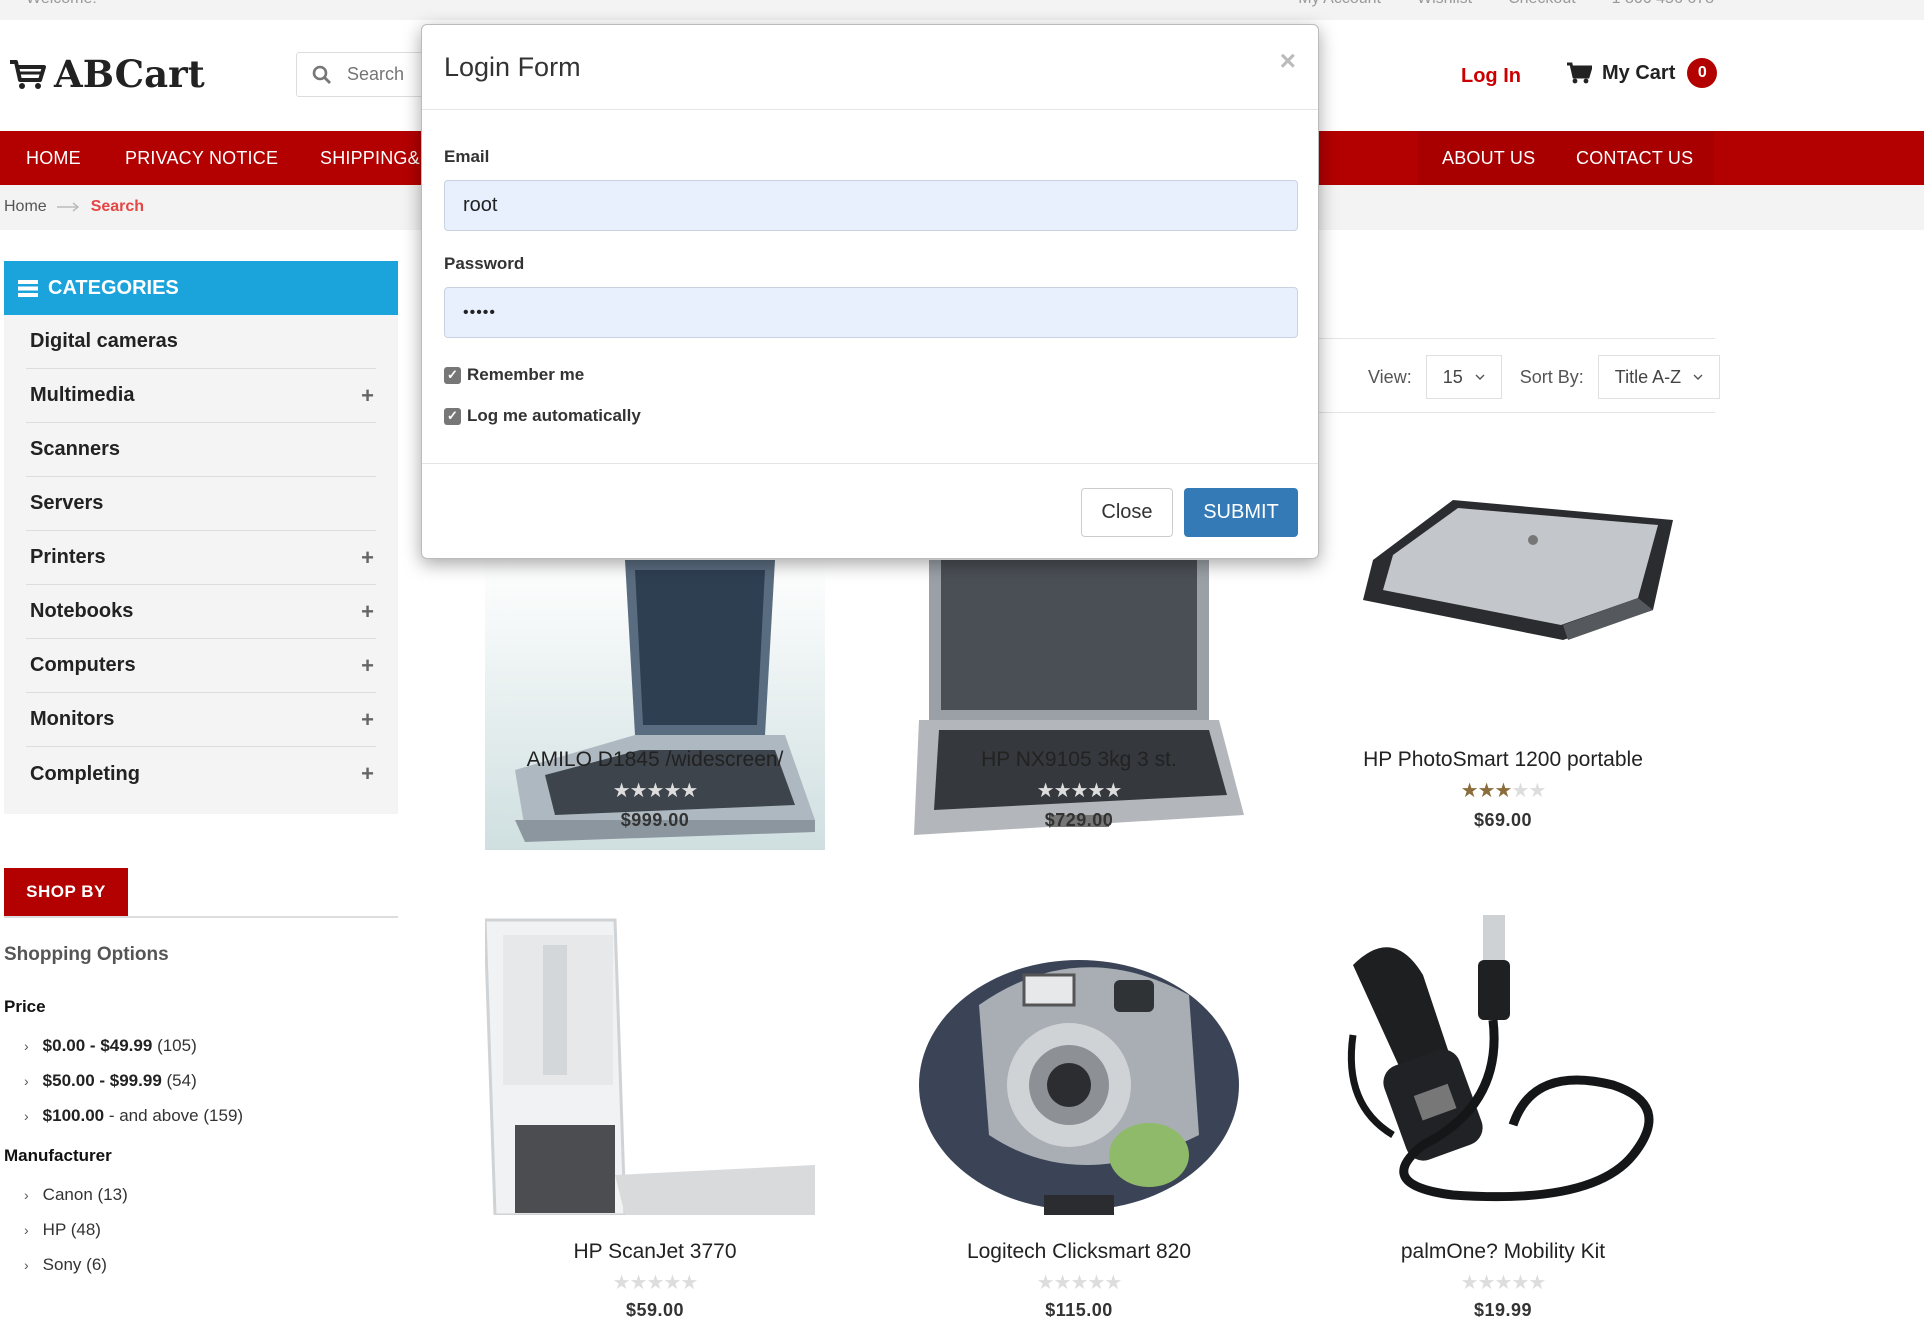 This screenshot has height=1317, width=1924. Describe the element at coordinates (871, 205) in the screenshot. I see `email-field: root` at that location.